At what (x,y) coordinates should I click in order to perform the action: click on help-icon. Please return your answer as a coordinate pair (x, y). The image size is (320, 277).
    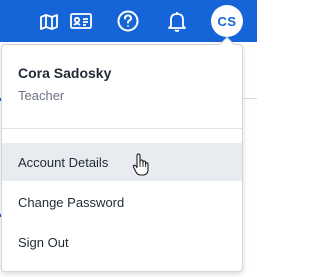
    Looking at the image, I should click on (128, 21).